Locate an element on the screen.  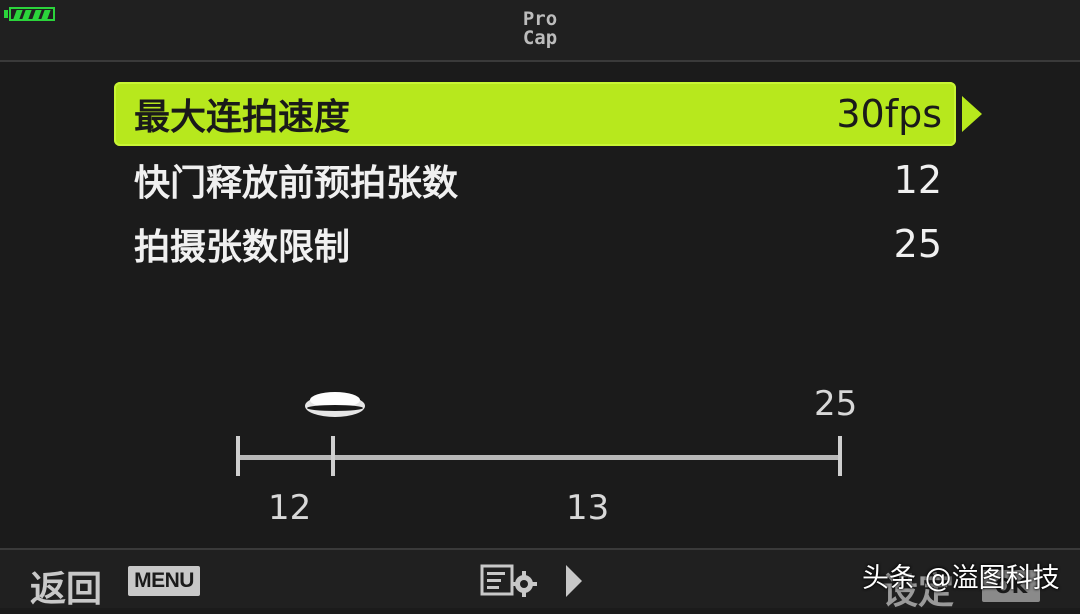
scale-tick-shutter is located at coordinates (333, 456).